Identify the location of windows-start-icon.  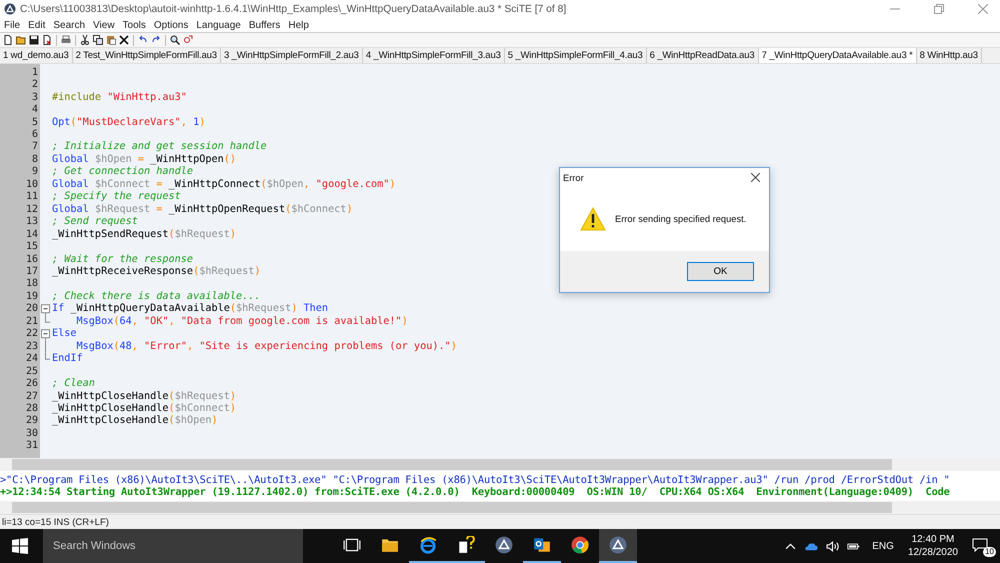
(20, 546).